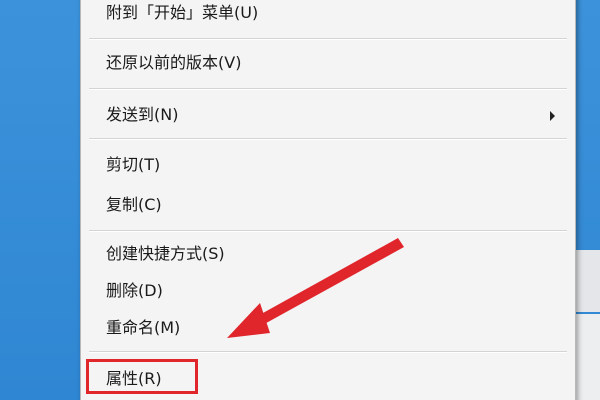  Describe the element at coordinates (328, 328) in the screenshot. I see `menu-item-rename: 重命名(M)` at that location.